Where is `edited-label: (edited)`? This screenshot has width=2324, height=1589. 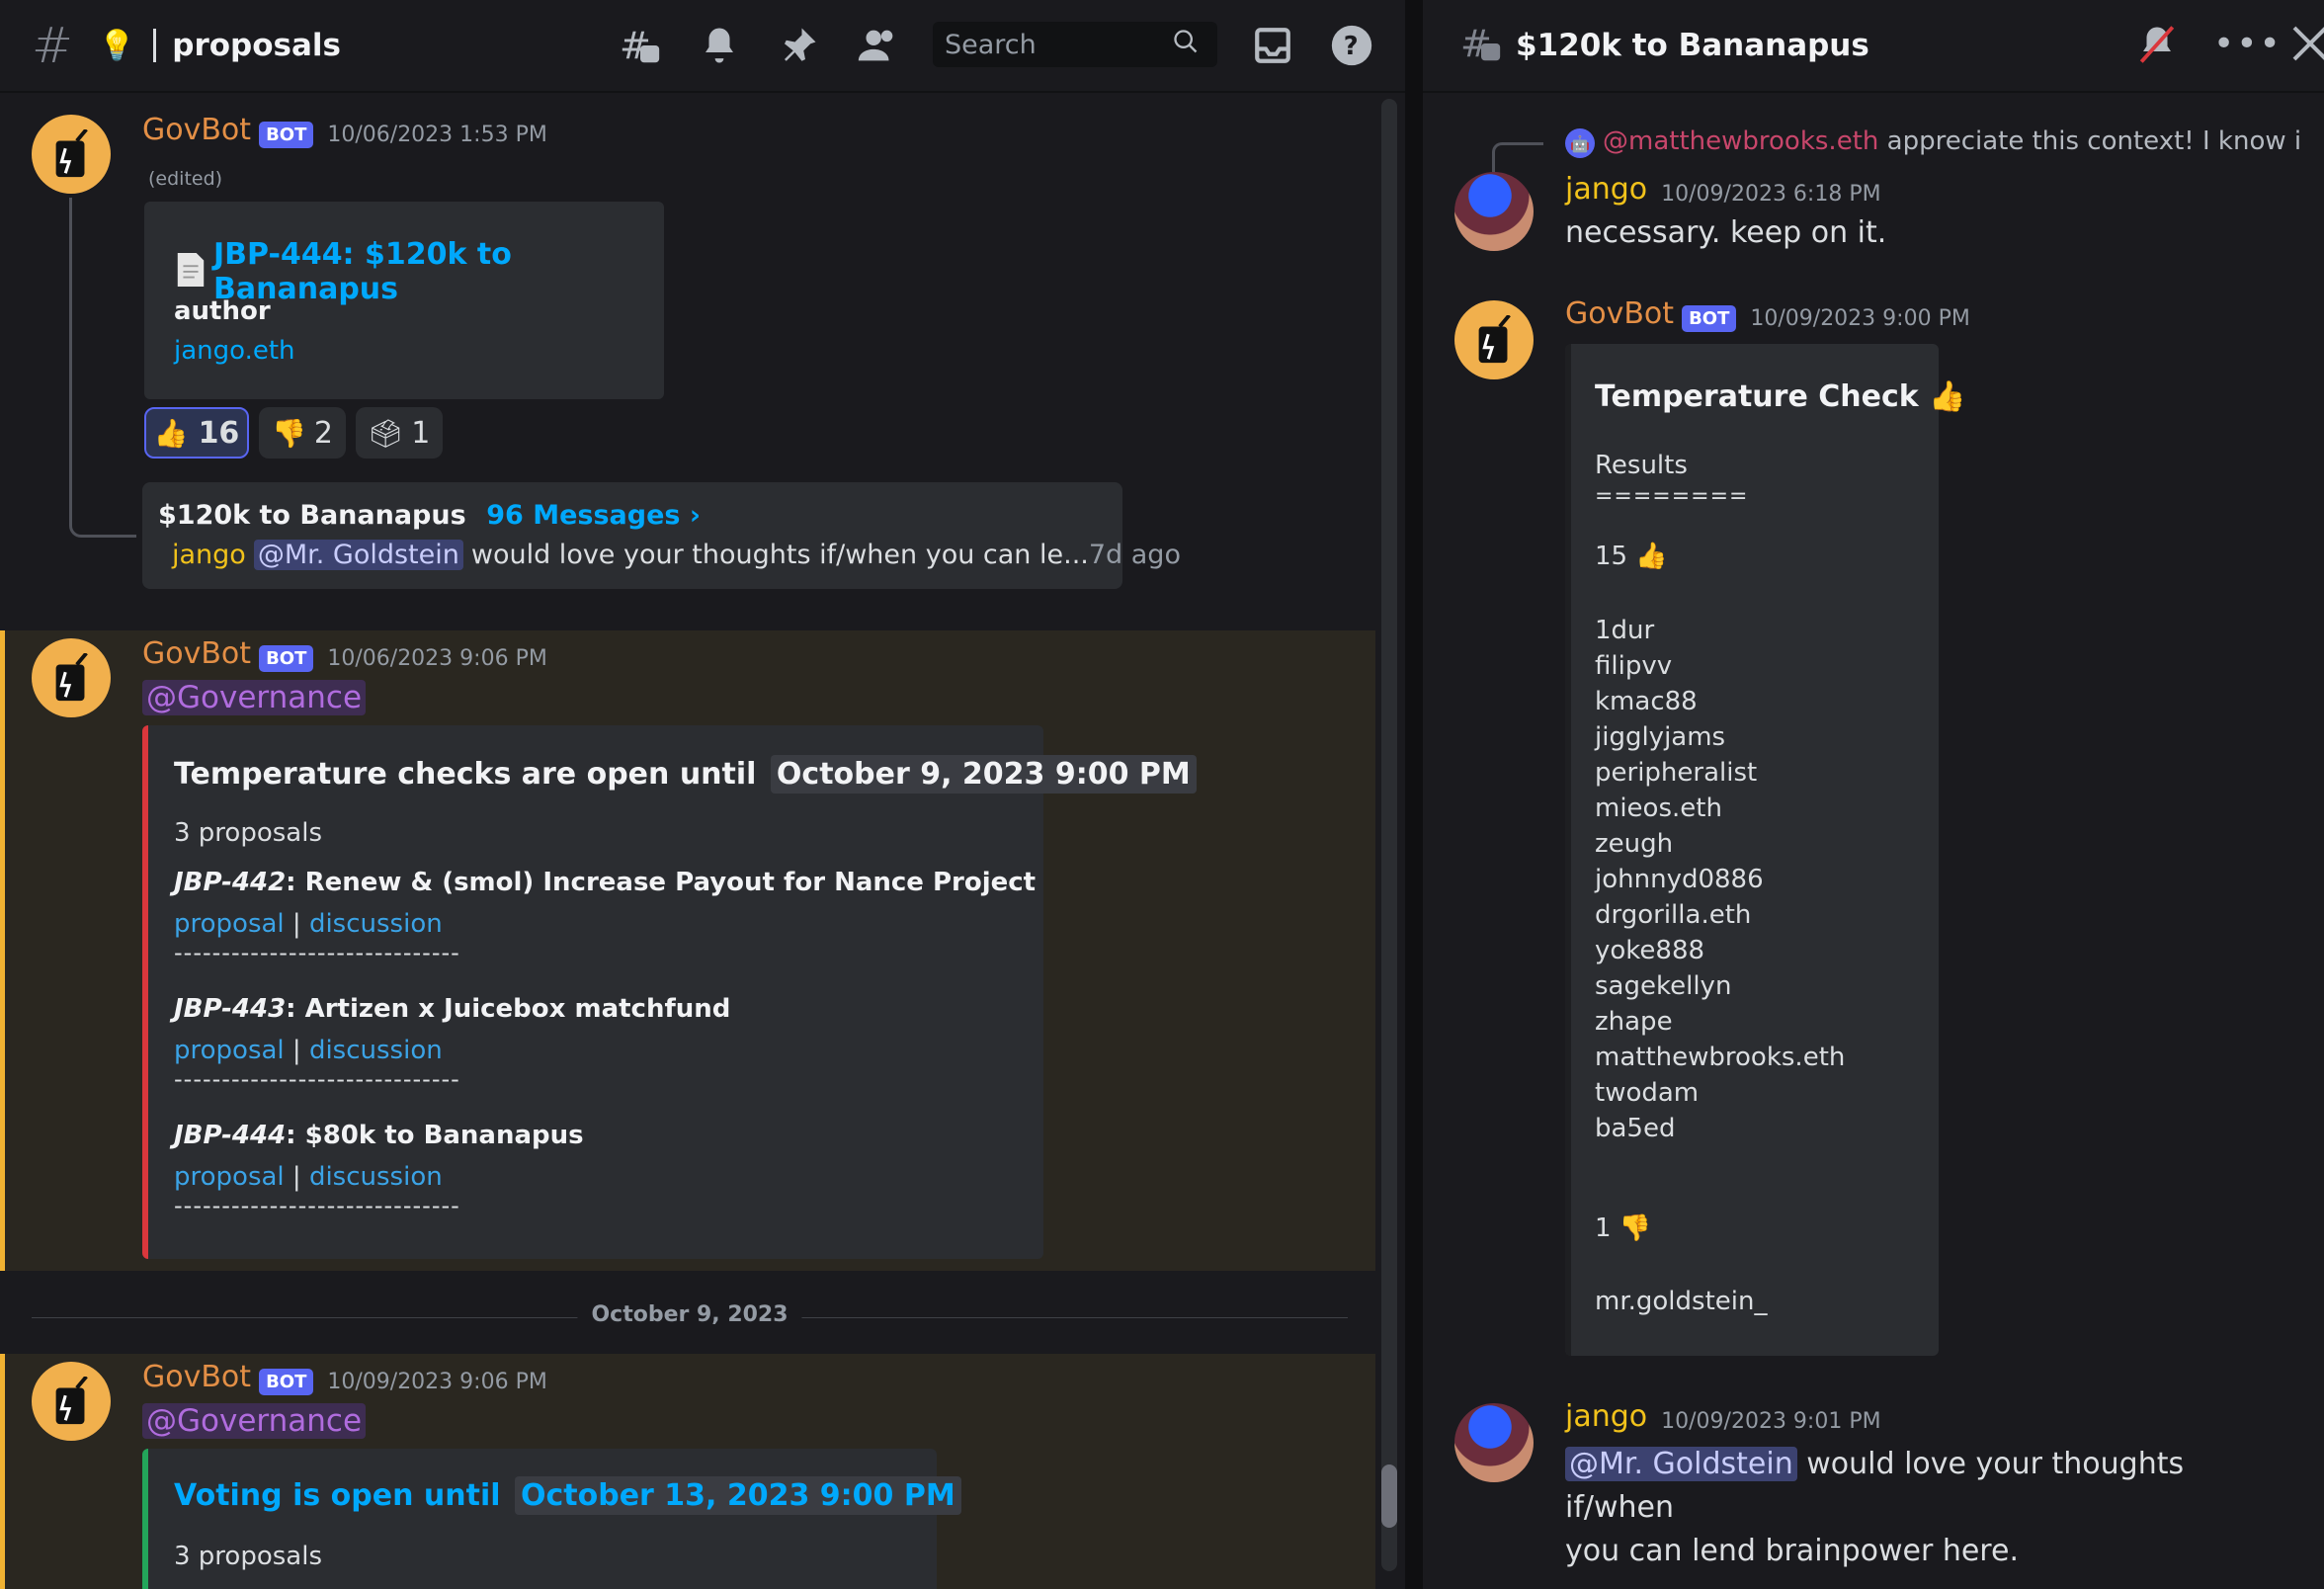
edited-label: (edited) is located at coordinates (185, 179).